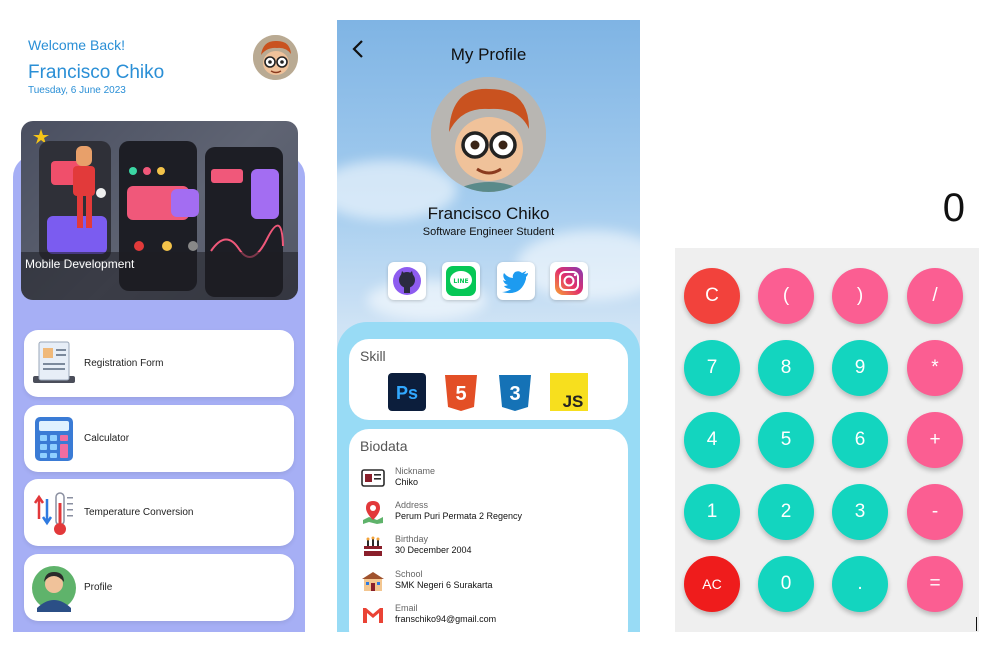 Image resolution: width=989 pixels, height=648 pixels. I want to click on gmail-icon, so click(373, 615).